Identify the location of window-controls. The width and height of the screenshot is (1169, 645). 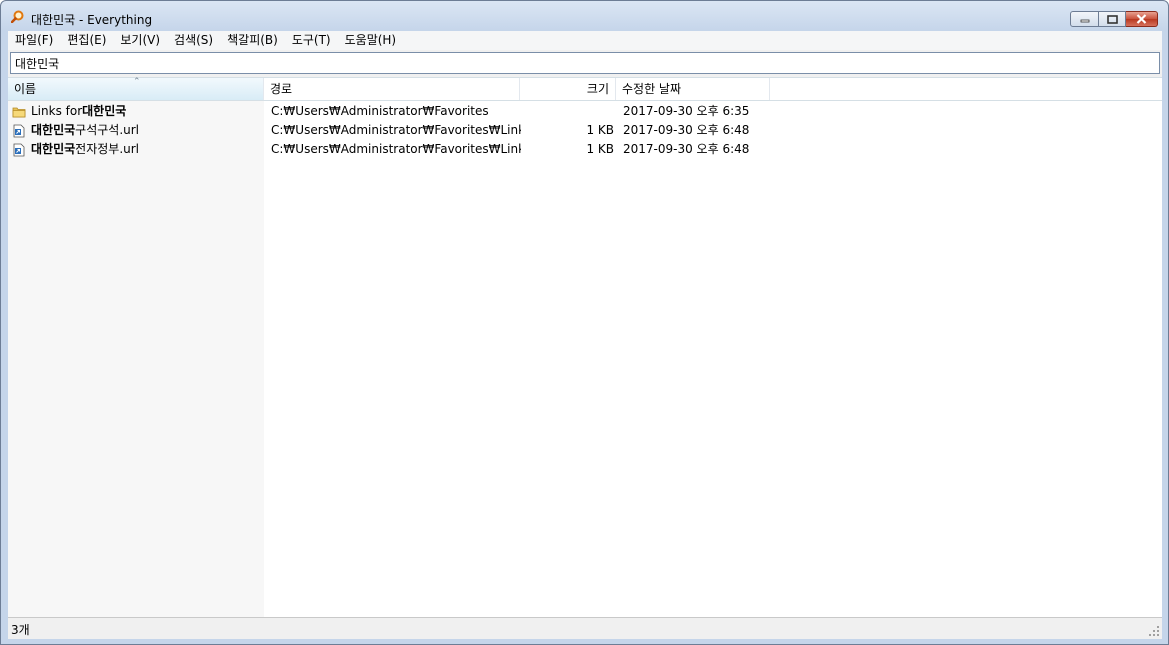
(1114, 19).